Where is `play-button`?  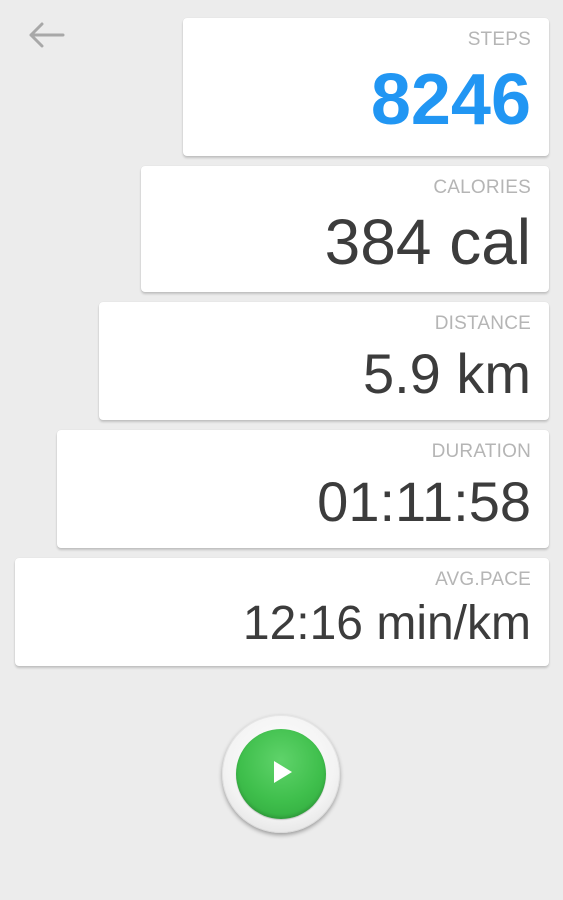 play-button is located at coordinates (281, 774).